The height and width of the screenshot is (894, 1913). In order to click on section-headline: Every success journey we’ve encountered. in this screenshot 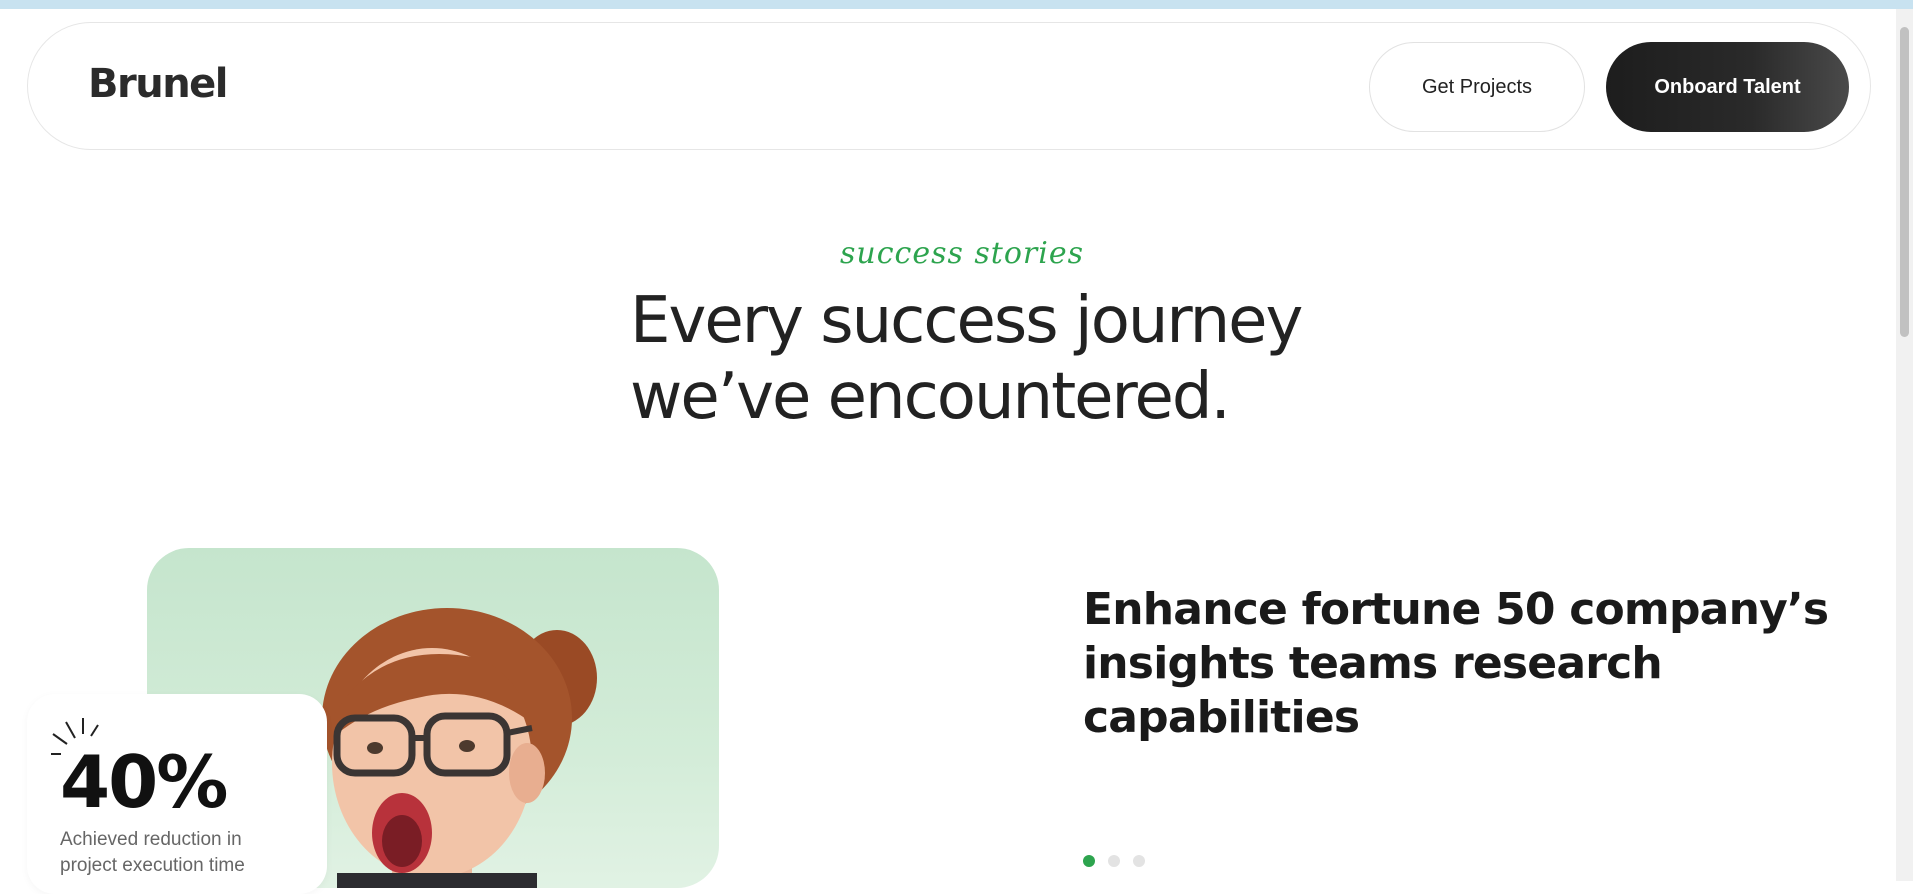, I will do `click(1010, 359)`.